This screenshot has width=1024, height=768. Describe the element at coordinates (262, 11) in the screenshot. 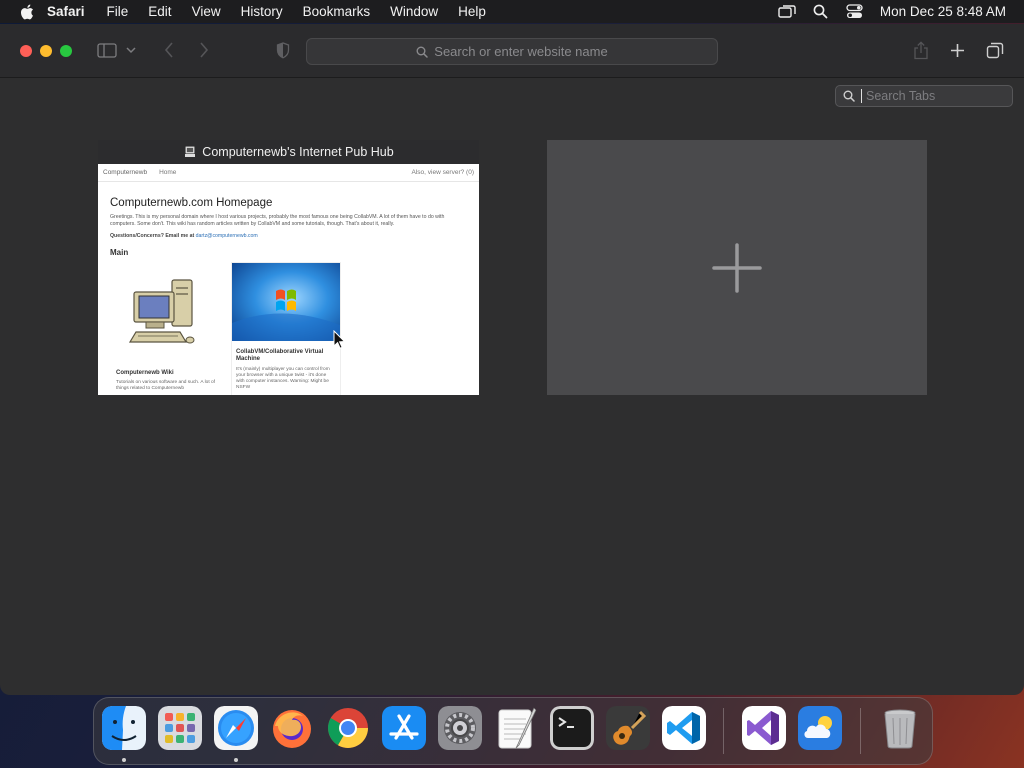

I see `menu-history: History` at that location.